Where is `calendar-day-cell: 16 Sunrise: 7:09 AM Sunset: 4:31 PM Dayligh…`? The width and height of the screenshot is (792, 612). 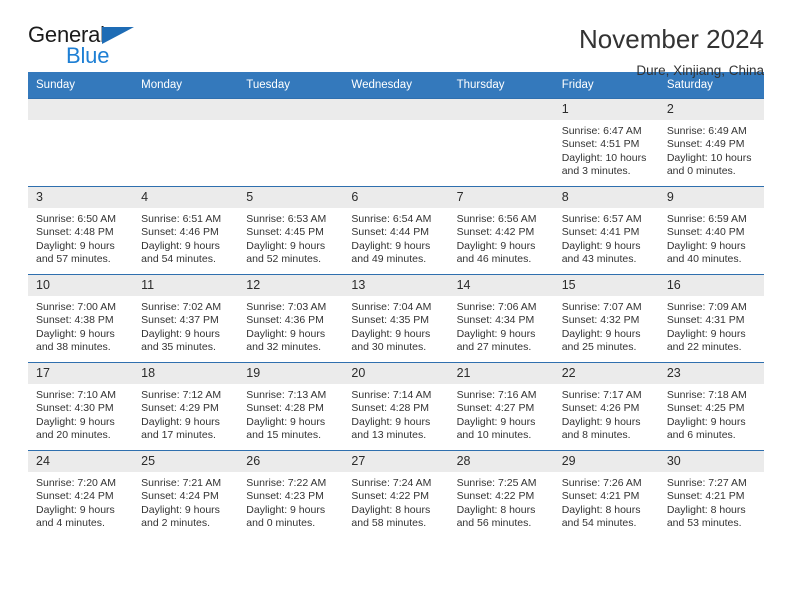 calendar-day-cell: 16 Sunrise: 7:09 AM Sunset: 4:31 PM Dayligh… is located at coordinates (711, 318).